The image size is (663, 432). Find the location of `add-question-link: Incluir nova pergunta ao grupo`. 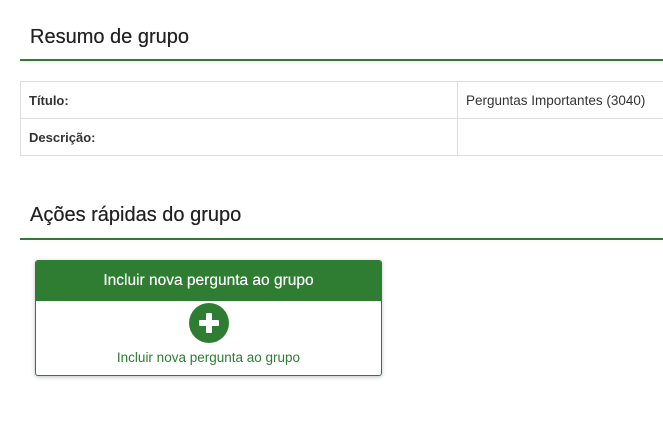

add-question-link: Incluir nova pergunta ao grupo is located at coordinates (208, 357).